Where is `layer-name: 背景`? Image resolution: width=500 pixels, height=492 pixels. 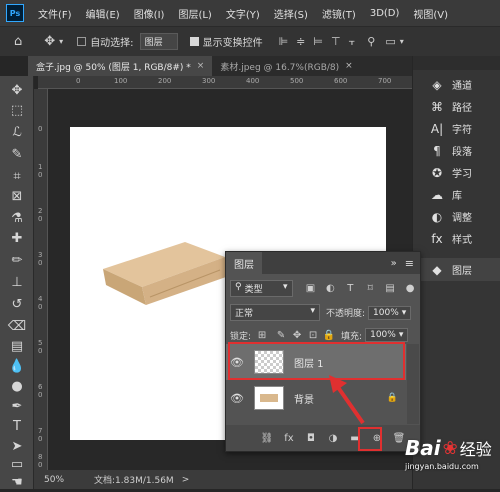
layer-name: 背景 is located at coordinates (304, 398).